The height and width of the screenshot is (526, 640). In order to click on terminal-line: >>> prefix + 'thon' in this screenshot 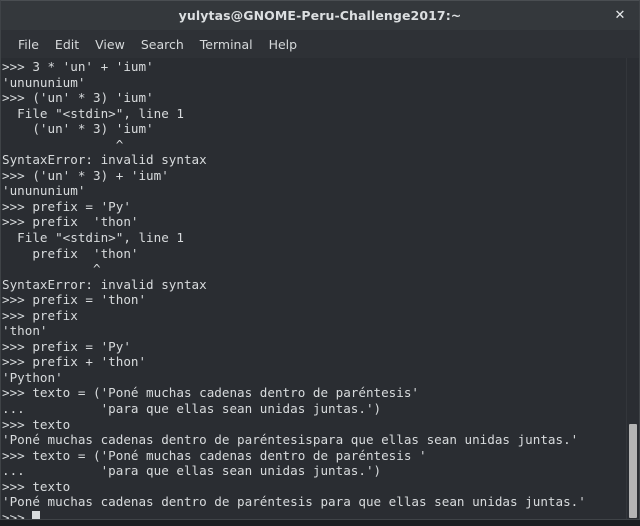, I will do `click(74, 362)`.